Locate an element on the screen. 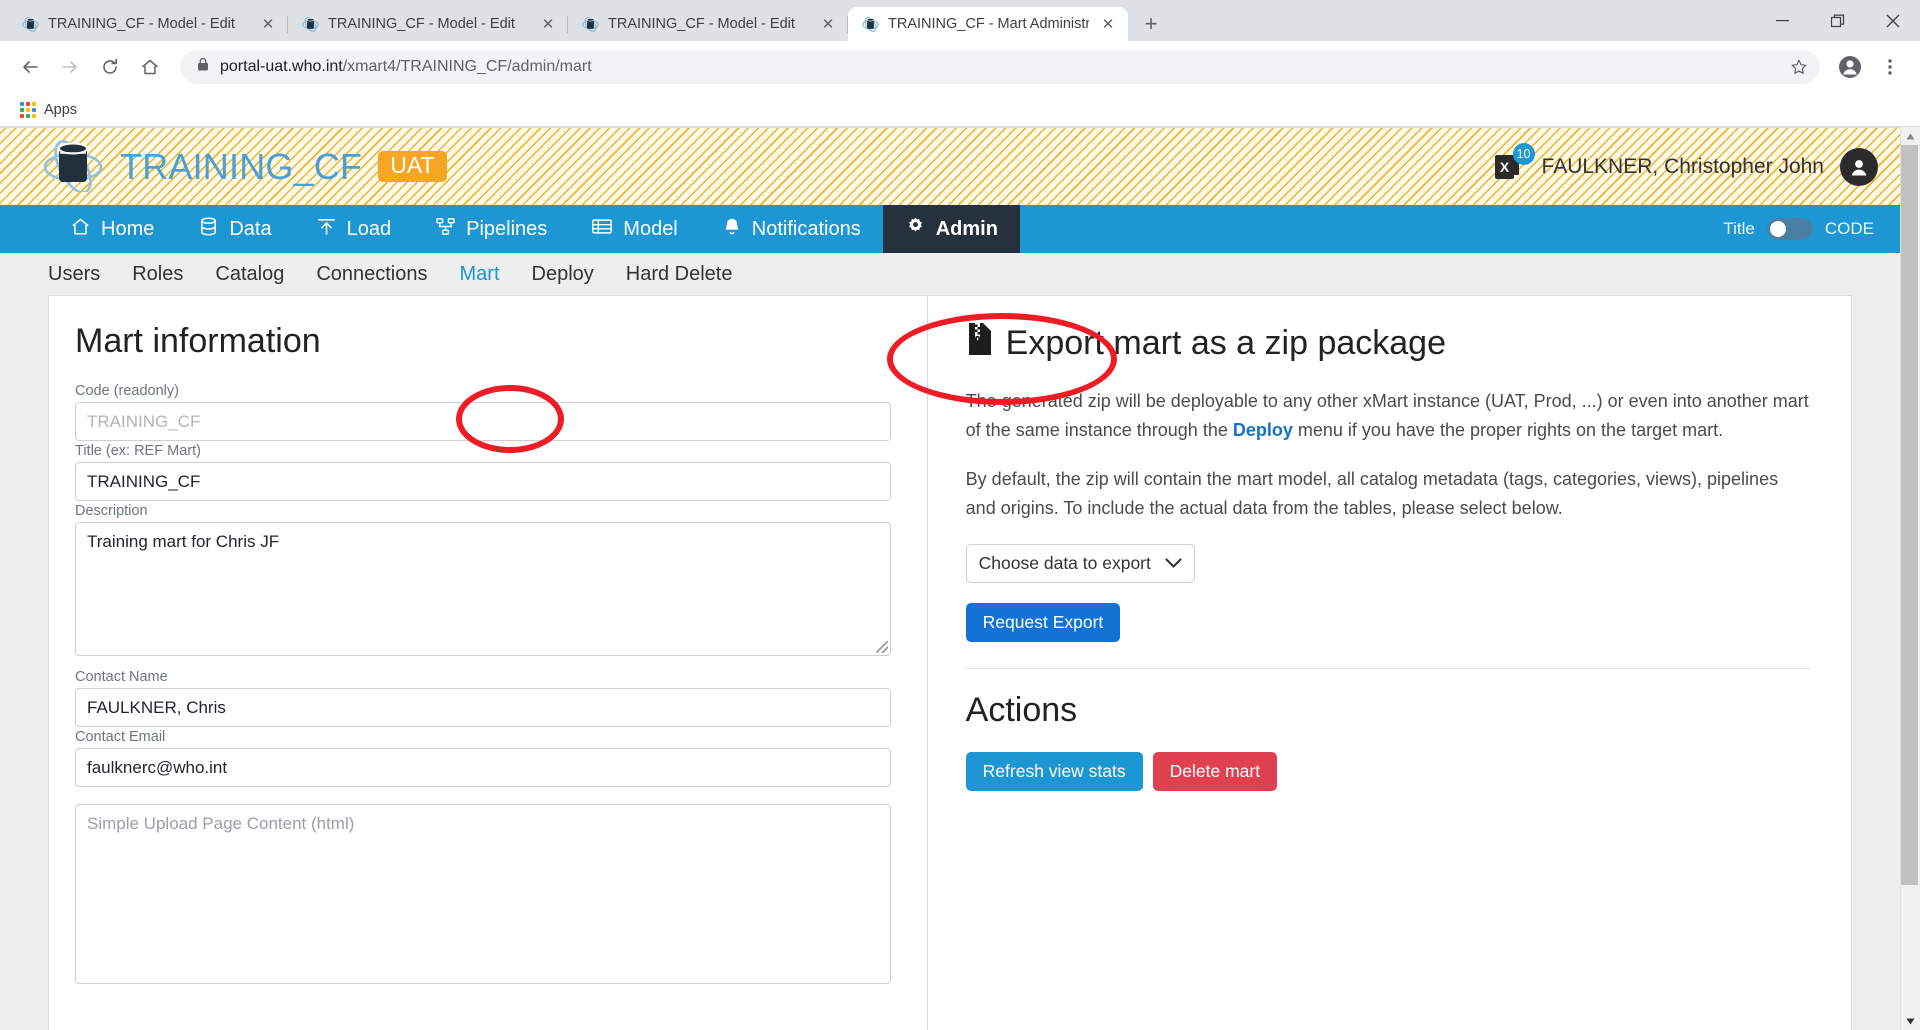  bookmark-apps: Apps is located at coordinates (48, 110).